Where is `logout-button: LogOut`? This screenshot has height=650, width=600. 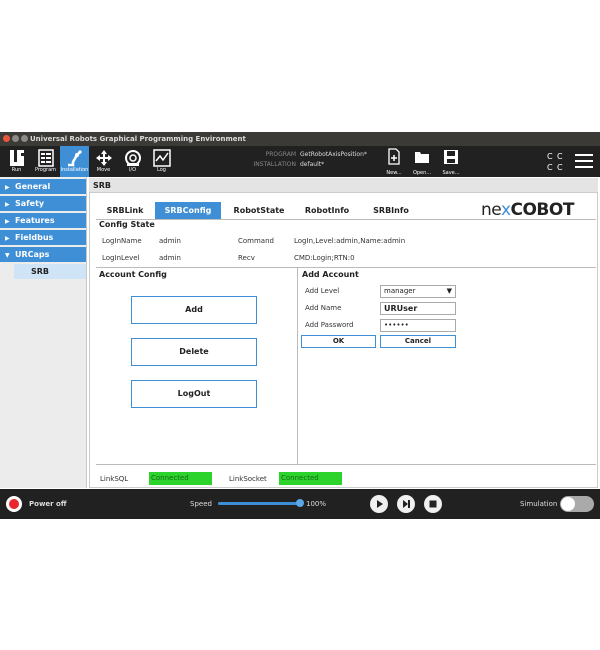 logout-button: LogOut is located at coordinates (194, 394).